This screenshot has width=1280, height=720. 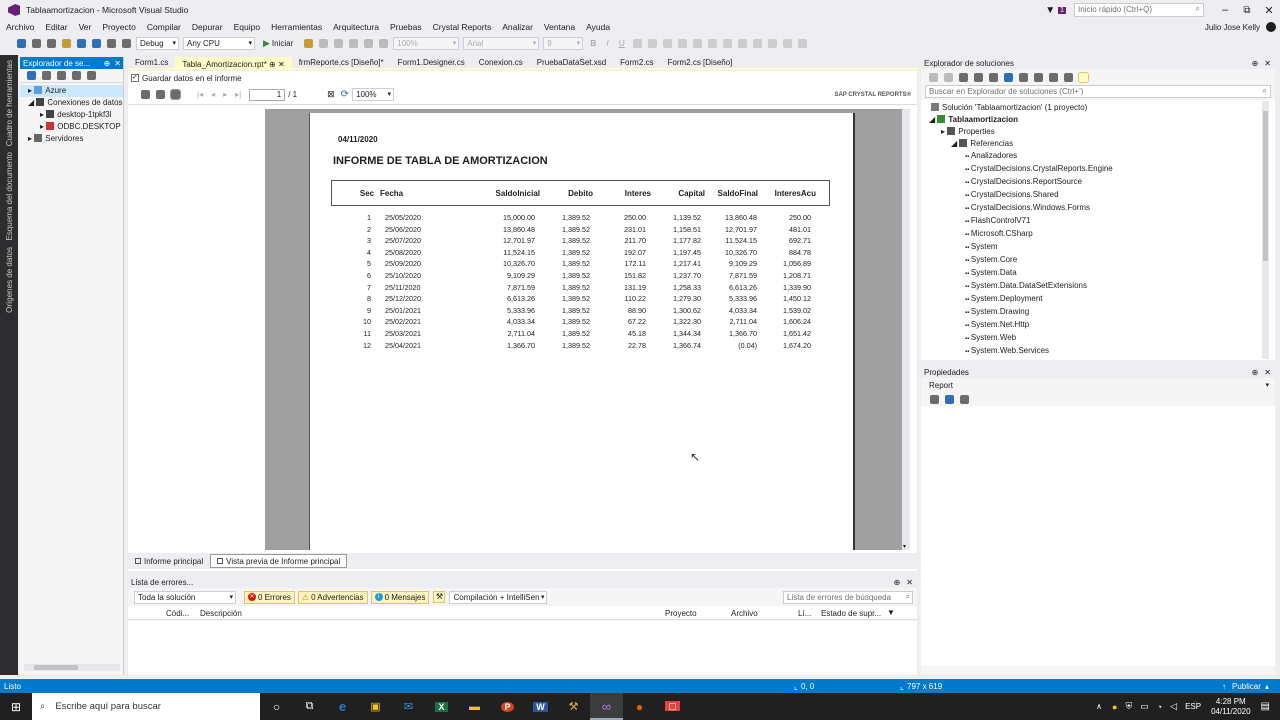 What do you see at coordinates (9, 280) in the screenshot?
I see `data-sources-tab: Orígenes de datos` at bounding box center [9, 280].